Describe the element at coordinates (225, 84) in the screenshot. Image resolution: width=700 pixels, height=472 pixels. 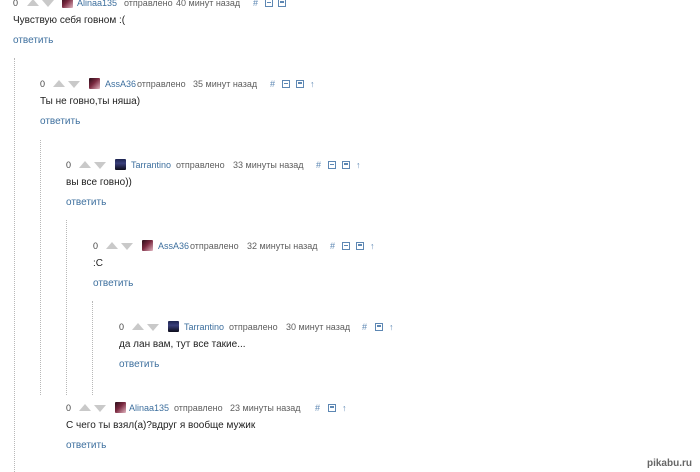
I see `timestamp: 35 минут назад` at that location.